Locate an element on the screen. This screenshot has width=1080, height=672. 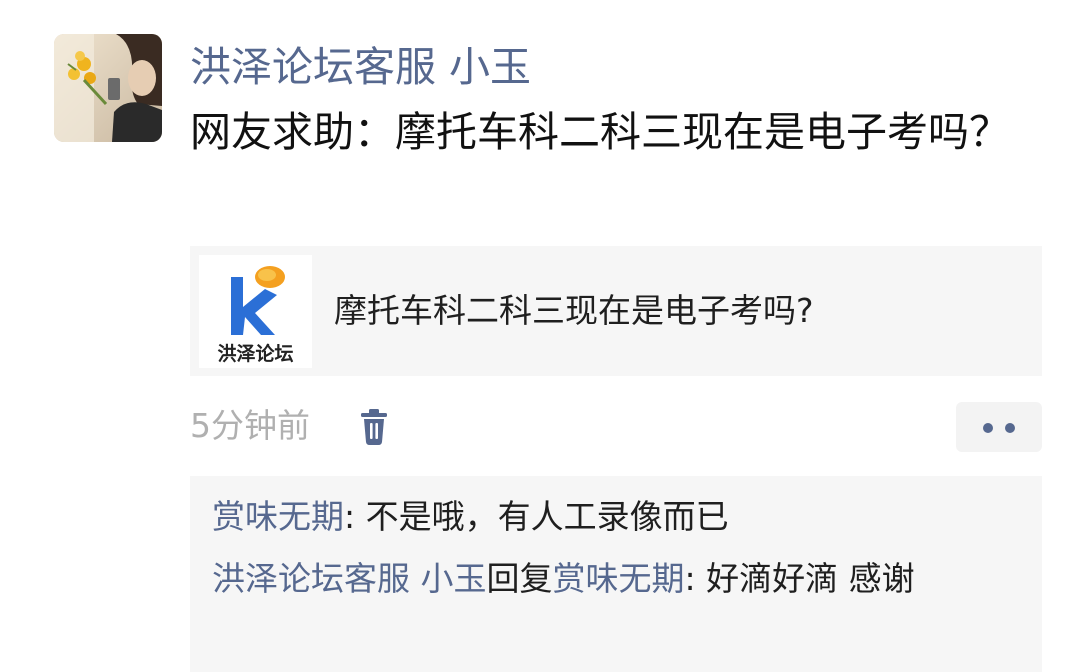
avatar is located at coordinates (108, 88).